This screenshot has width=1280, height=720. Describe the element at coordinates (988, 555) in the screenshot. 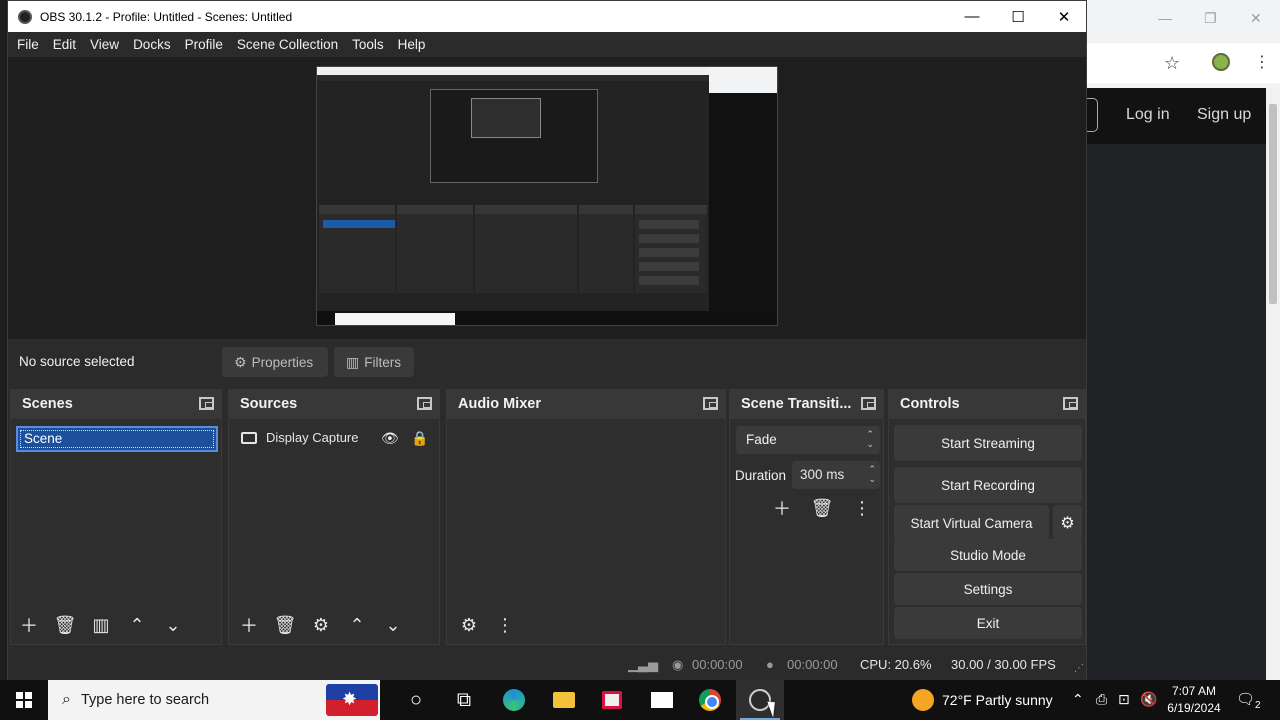

I see `studio-mode-button: Studio Mode` at that location.